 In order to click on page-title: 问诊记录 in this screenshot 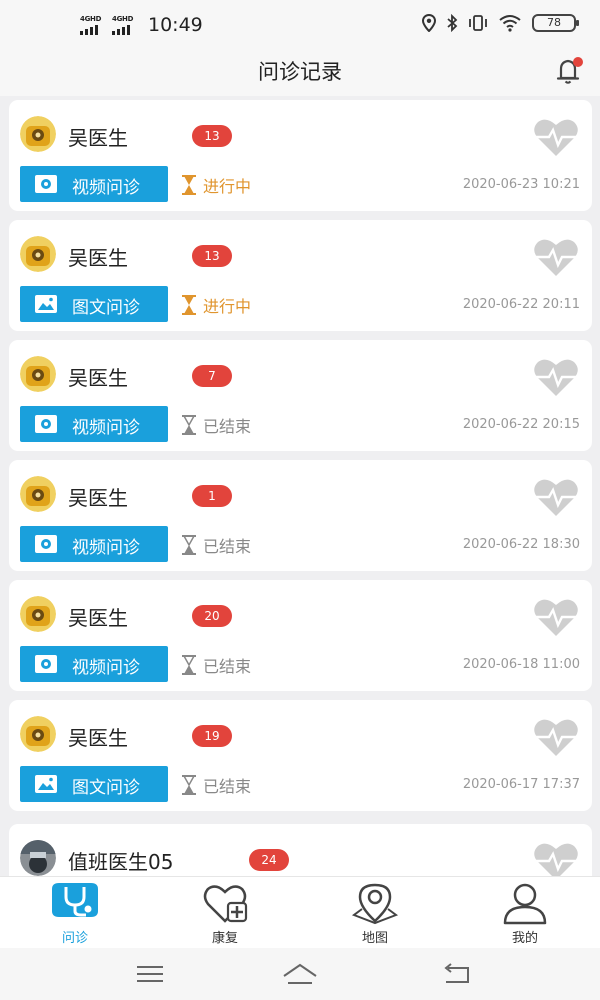, I will do `click(300, 72)`.